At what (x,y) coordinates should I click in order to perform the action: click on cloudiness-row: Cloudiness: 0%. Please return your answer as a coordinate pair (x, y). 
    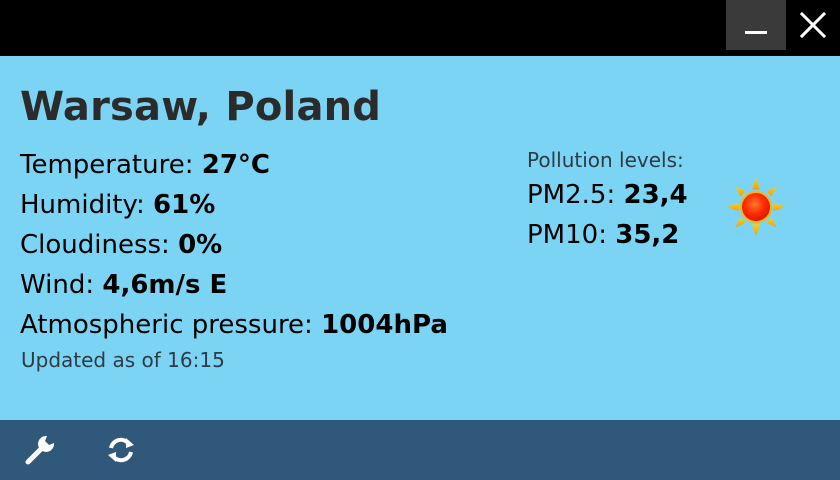
    Looking at the image, I should click on (234, 248).